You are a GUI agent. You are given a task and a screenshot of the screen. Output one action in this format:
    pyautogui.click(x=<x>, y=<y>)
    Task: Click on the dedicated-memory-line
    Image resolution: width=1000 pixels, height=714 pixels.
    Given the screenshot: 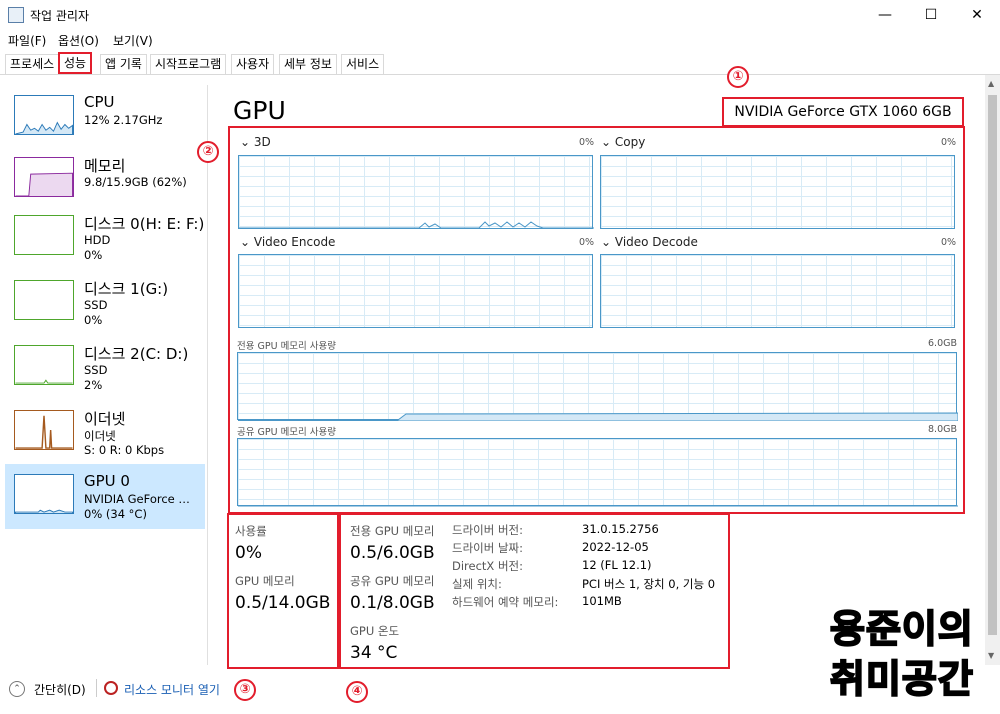 What is the action you would take?
    pyautogui.click(x=598, y=416)
    